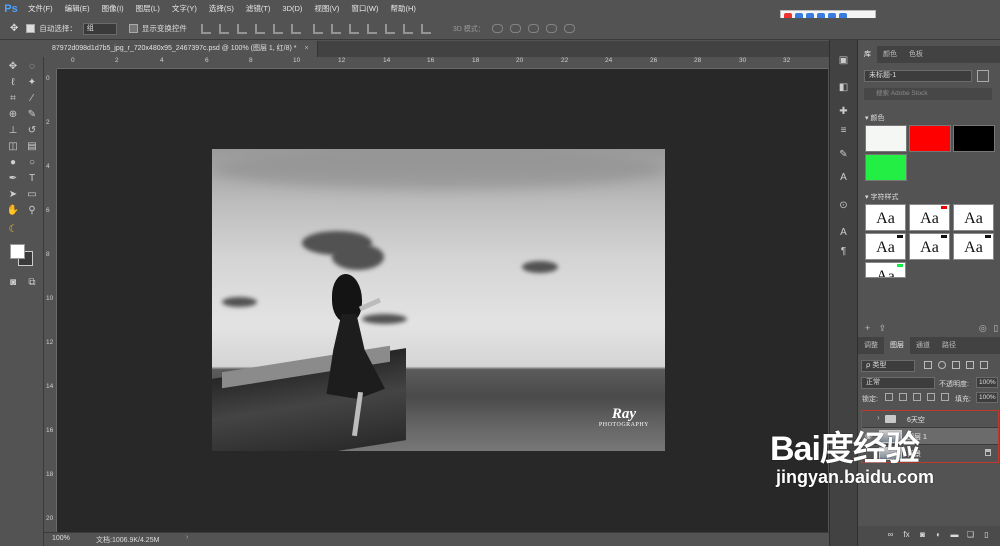 Image resolution: width=1000 pixels, height=546 pixels. What do you see at coordinates (867, 328) in the screenshot?
I see `add-icon: +` at bounding box center [867, 328].